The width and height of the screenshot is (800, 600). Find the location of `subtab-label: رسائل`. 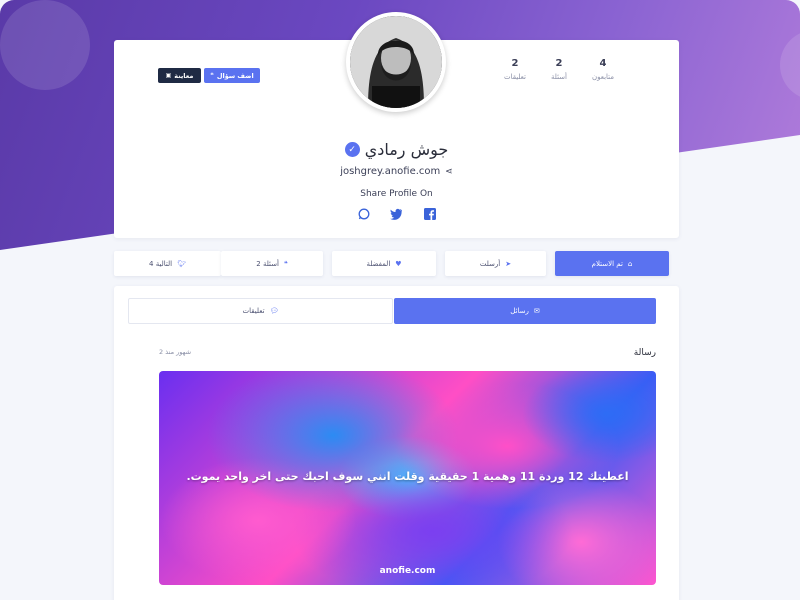

subtab-label: رسائل is located at coordinates (519, 311).